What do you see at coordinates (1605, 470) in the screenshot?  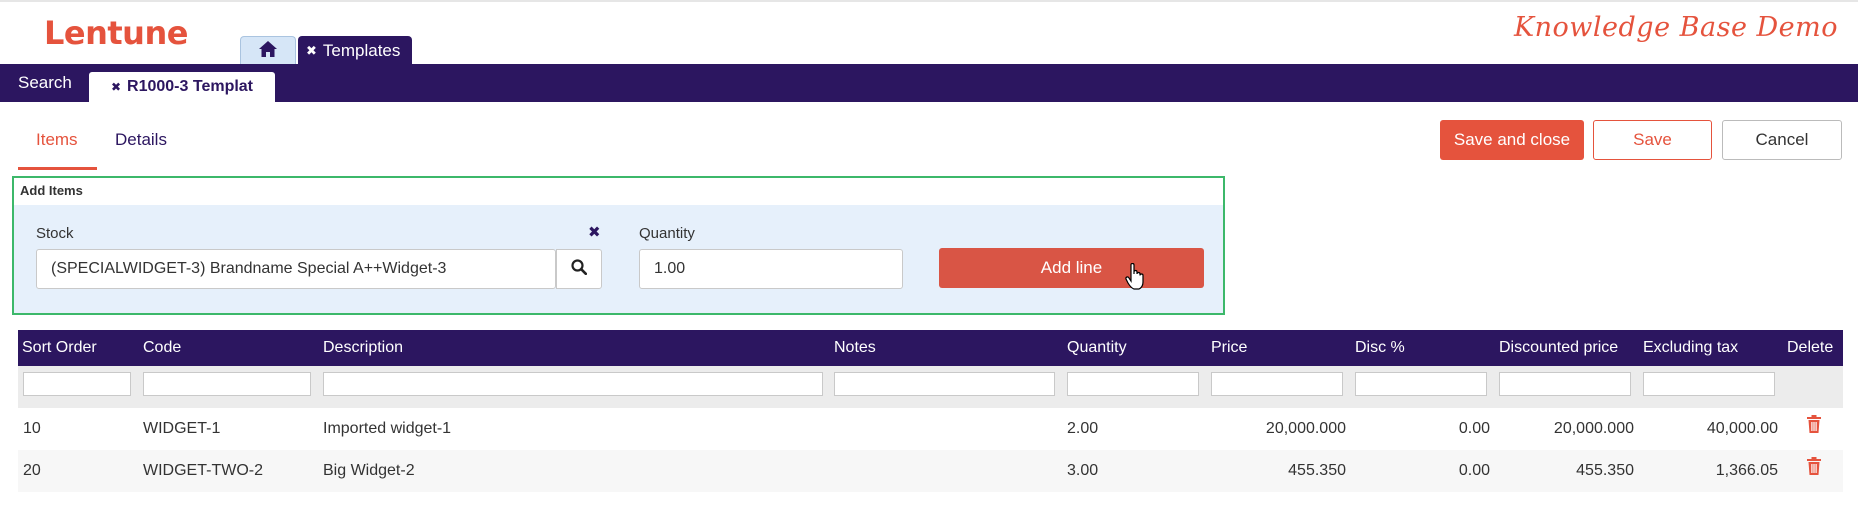 I see `cell-discounted-price: 455.350` at bounding box center [1605, 470].